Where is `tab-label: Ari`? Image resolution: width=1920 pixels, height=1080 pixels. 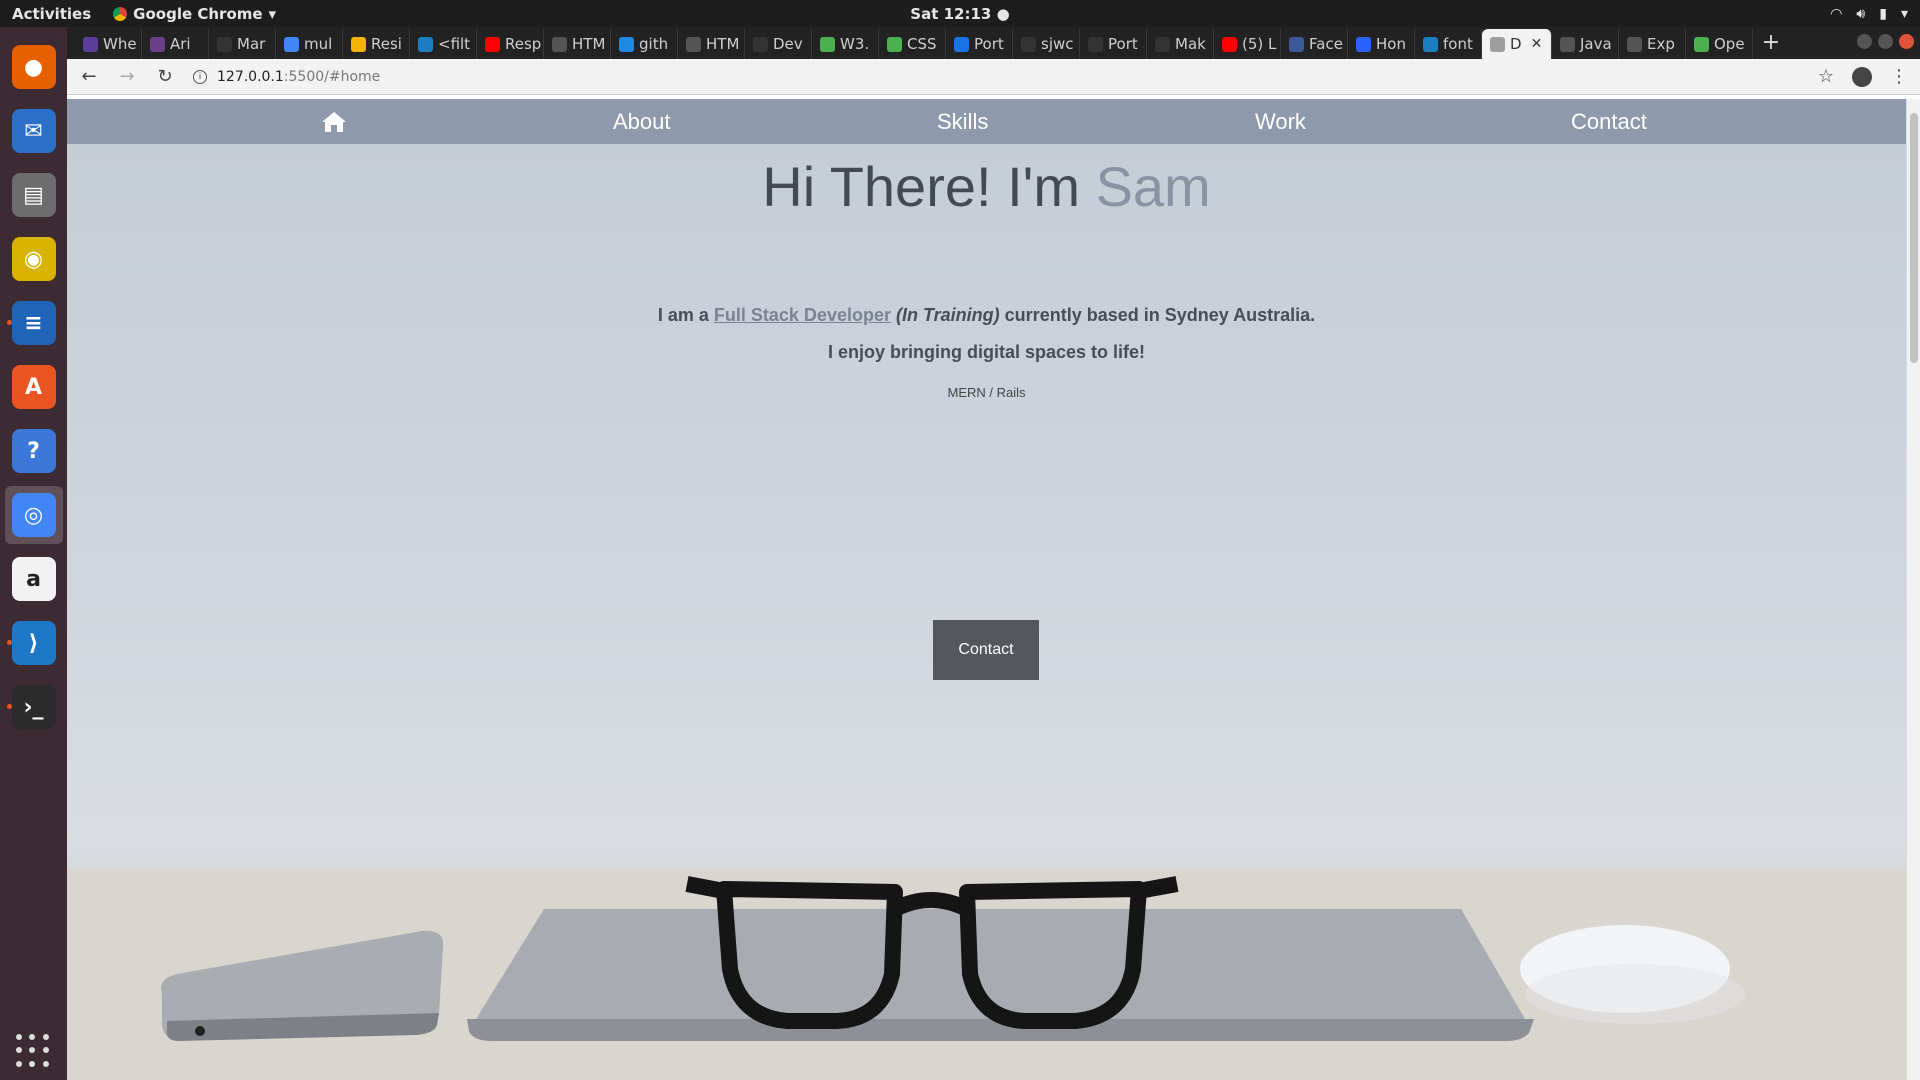 tab-label: Ari is located at coordinates (180, 44).